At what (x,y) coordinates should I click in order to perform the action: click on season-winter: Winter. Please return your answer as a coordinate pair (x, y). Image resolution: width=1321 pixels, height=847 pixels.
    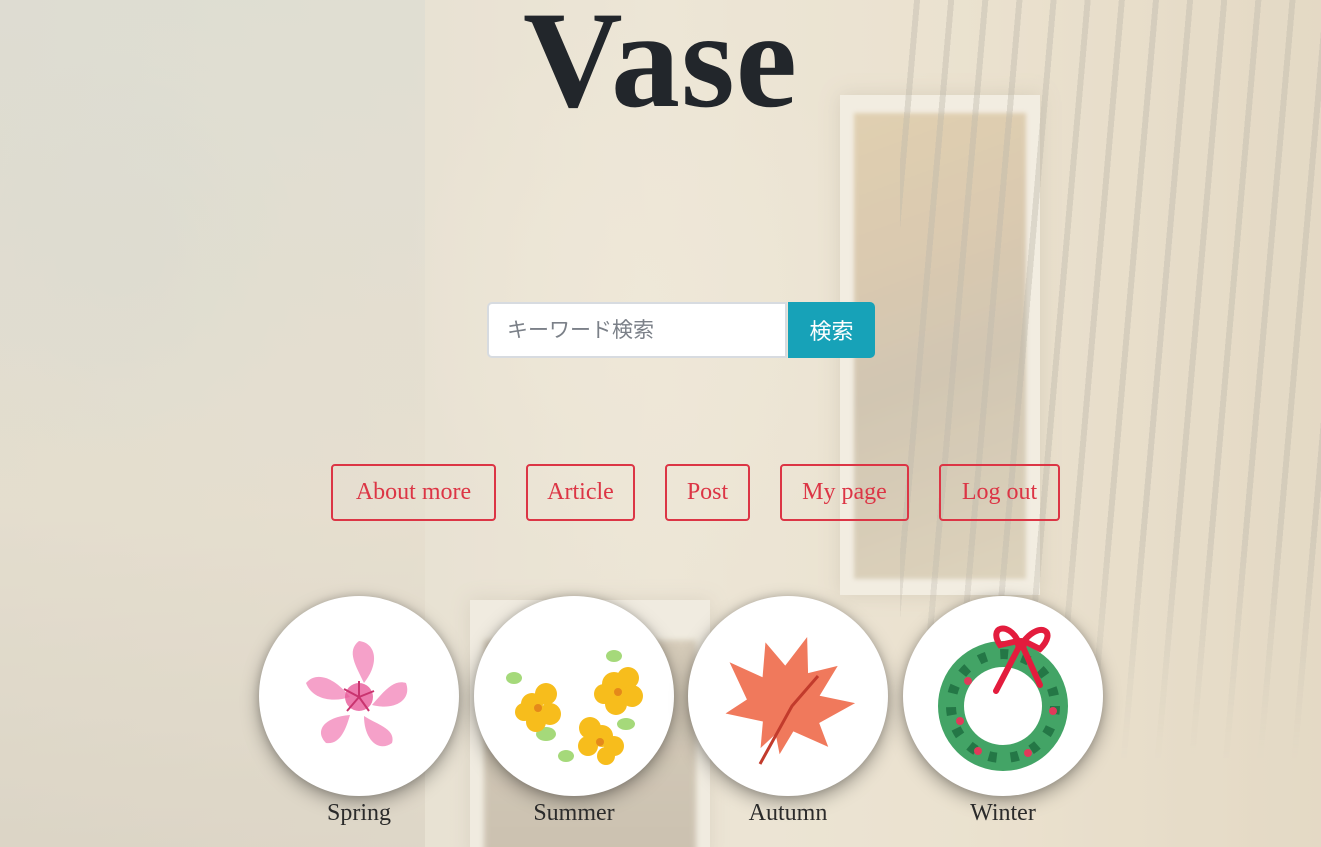
    Looking at the image, I should click on (1003, 711).